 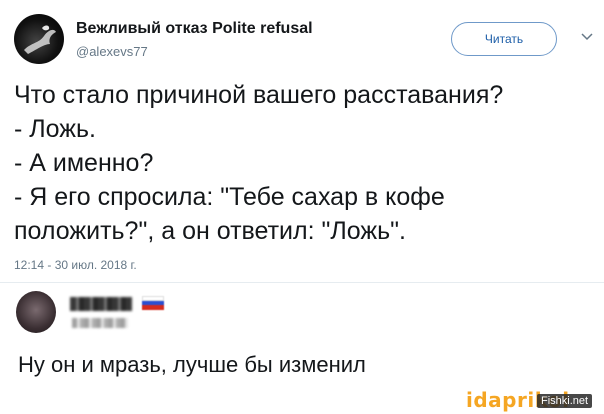 What do you see at coordinates (192, 364) in the screenshot?
I see `reply-text: Ну он и мразь, лучше бы изменил` at bounding box center [192, 364].